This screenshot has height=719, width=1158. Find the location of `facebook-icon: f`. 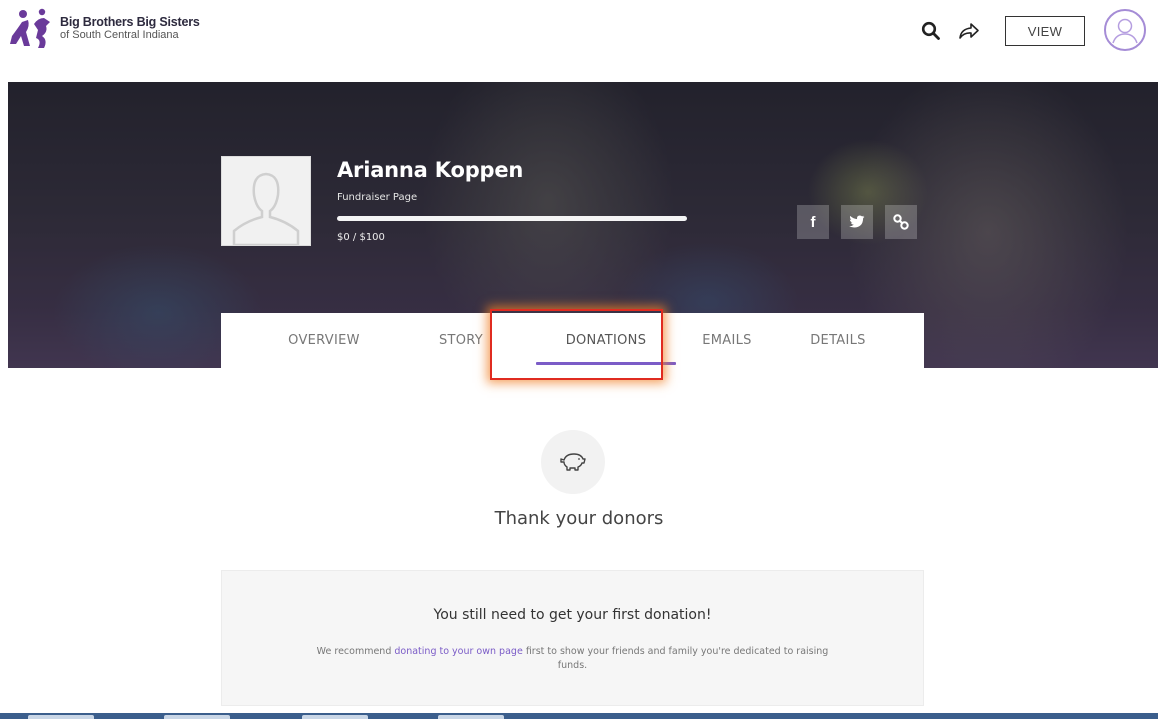

facebook-icon: f is located at coordinates (813, 222).